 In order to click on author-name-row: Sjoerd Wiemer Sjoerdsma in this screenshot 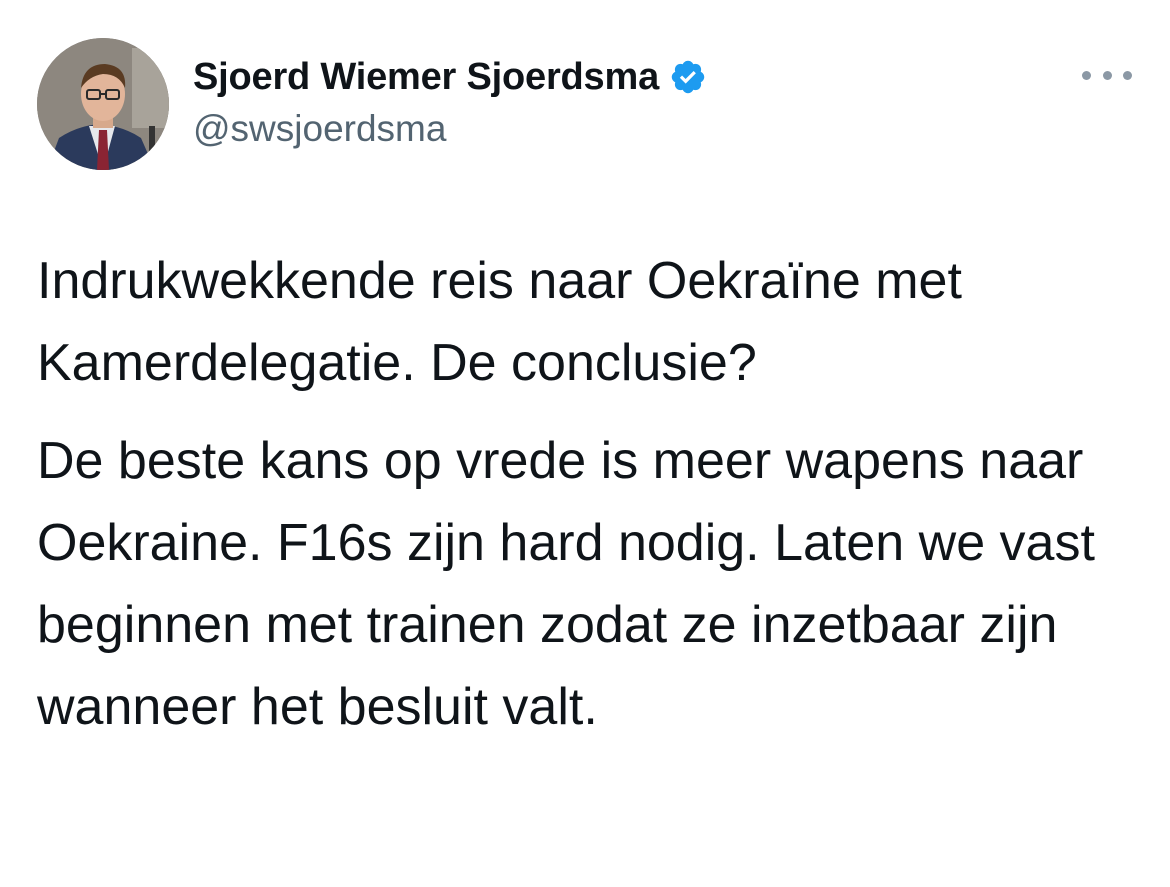, I will do `click(450, 77)`.